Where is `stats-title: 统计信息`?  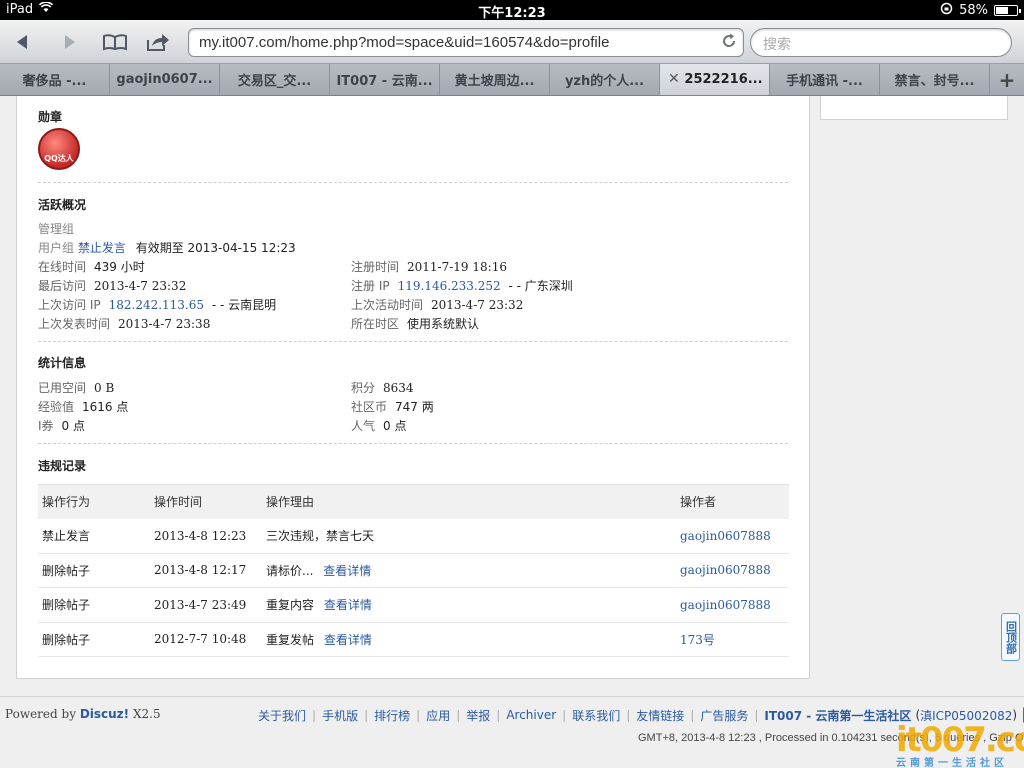 stats-title: 统计信息 is located at coordinates (62, 363).